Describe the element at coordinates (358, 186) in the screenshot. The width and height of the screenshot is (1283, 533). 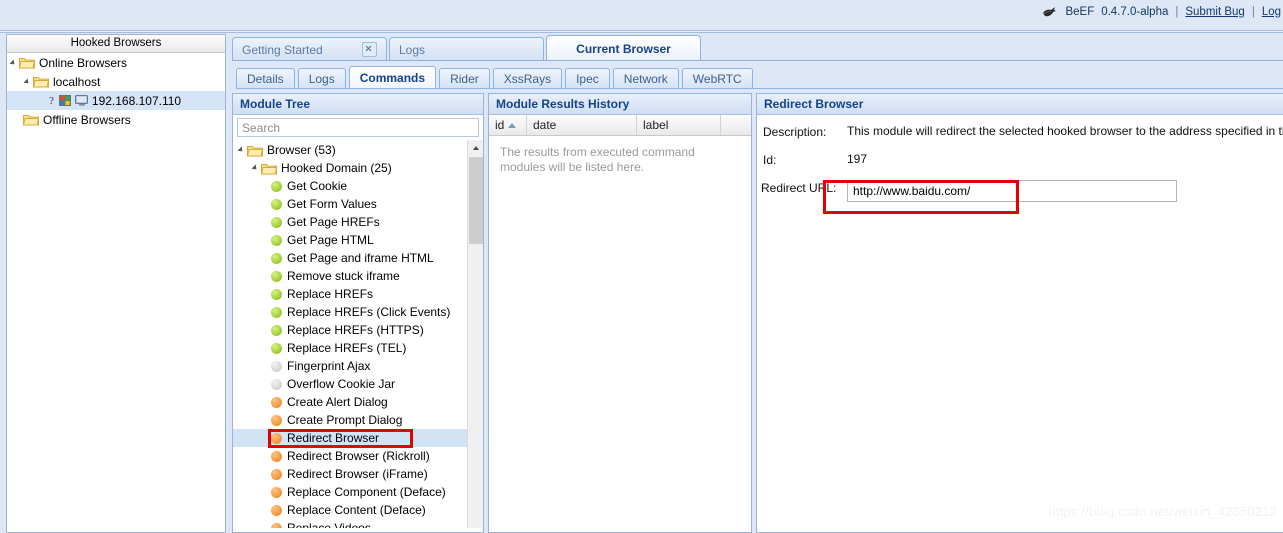
I see `module-item-get-cookie: Get Cookie` at that location.